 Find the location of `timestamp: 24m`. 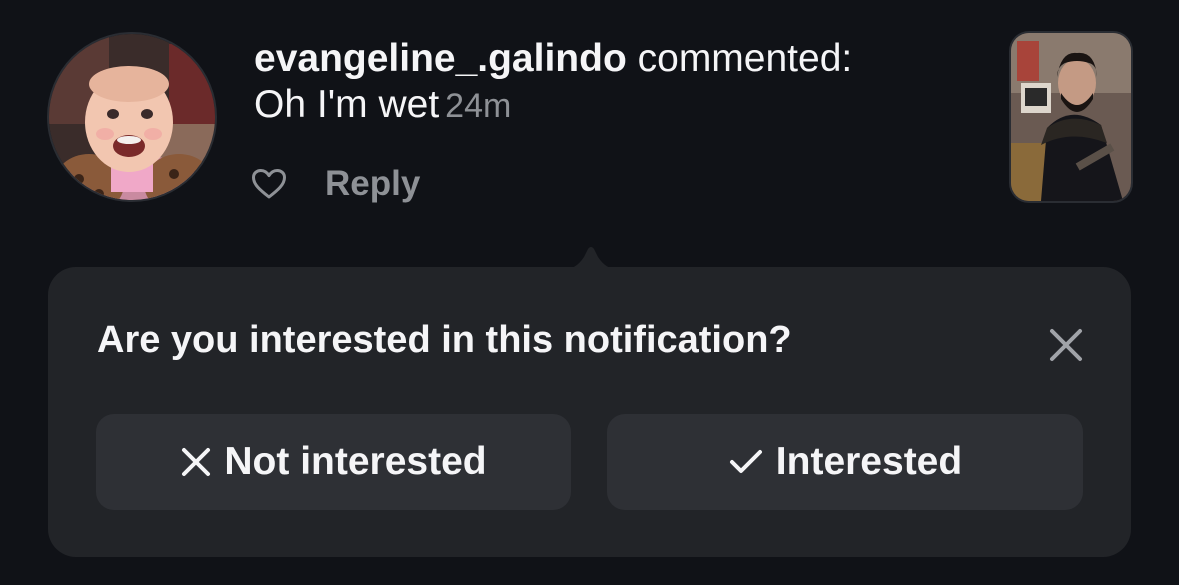

timestamp: 24m is located at coordinates (478, 106).